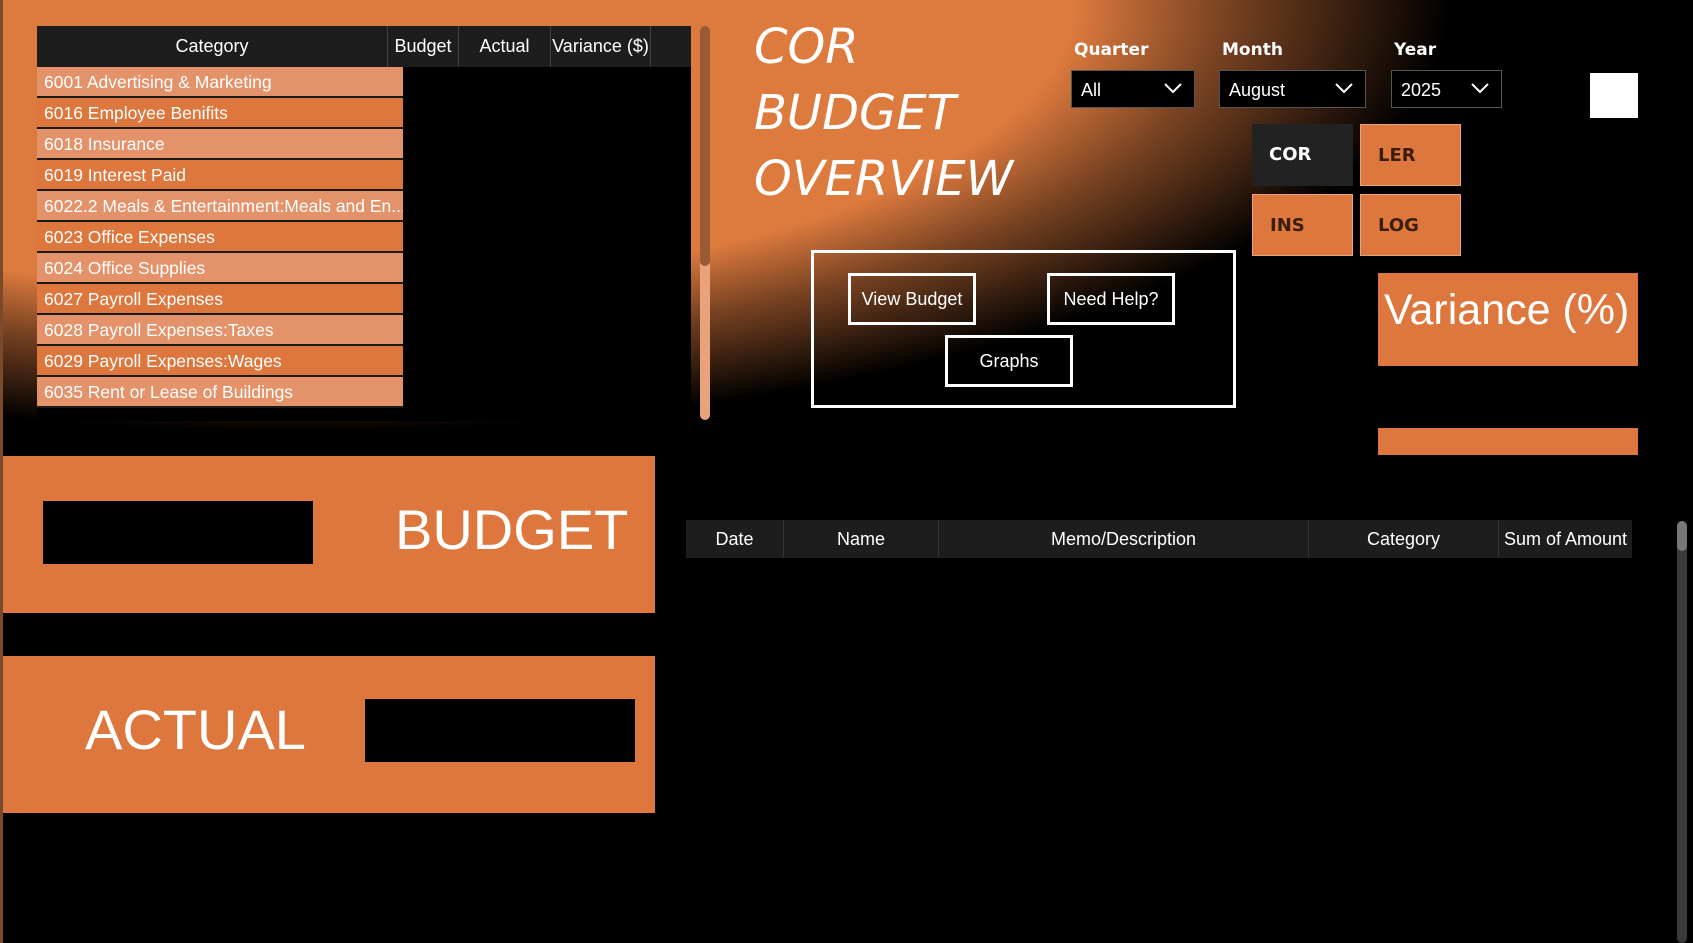 The height and width of the screenshot is (943, 1693). I want to click on title-line-cor: COR, so click(806, 47).